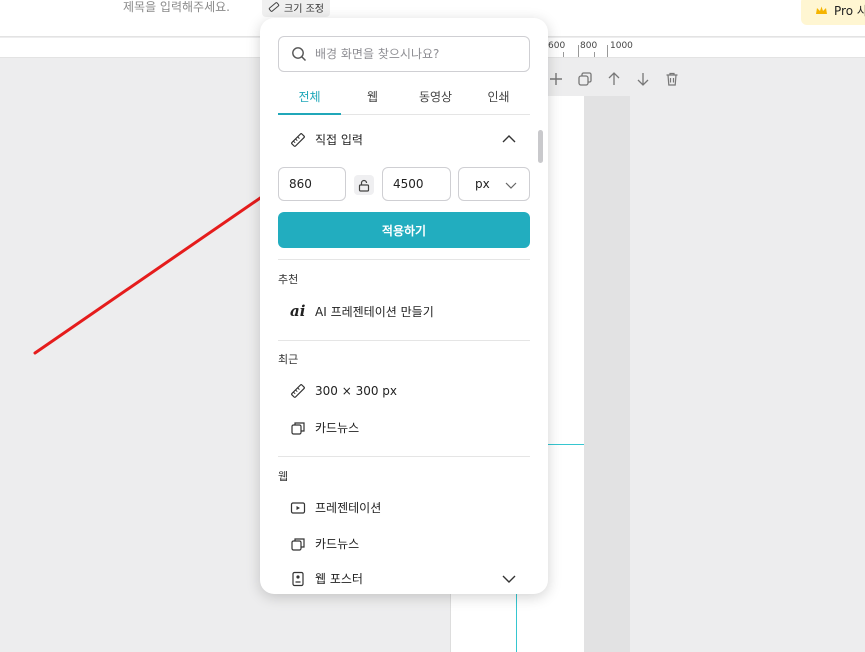  Describe the element at coordinates (298, 578) in the screenshot. I see `poster-icon` at that location.